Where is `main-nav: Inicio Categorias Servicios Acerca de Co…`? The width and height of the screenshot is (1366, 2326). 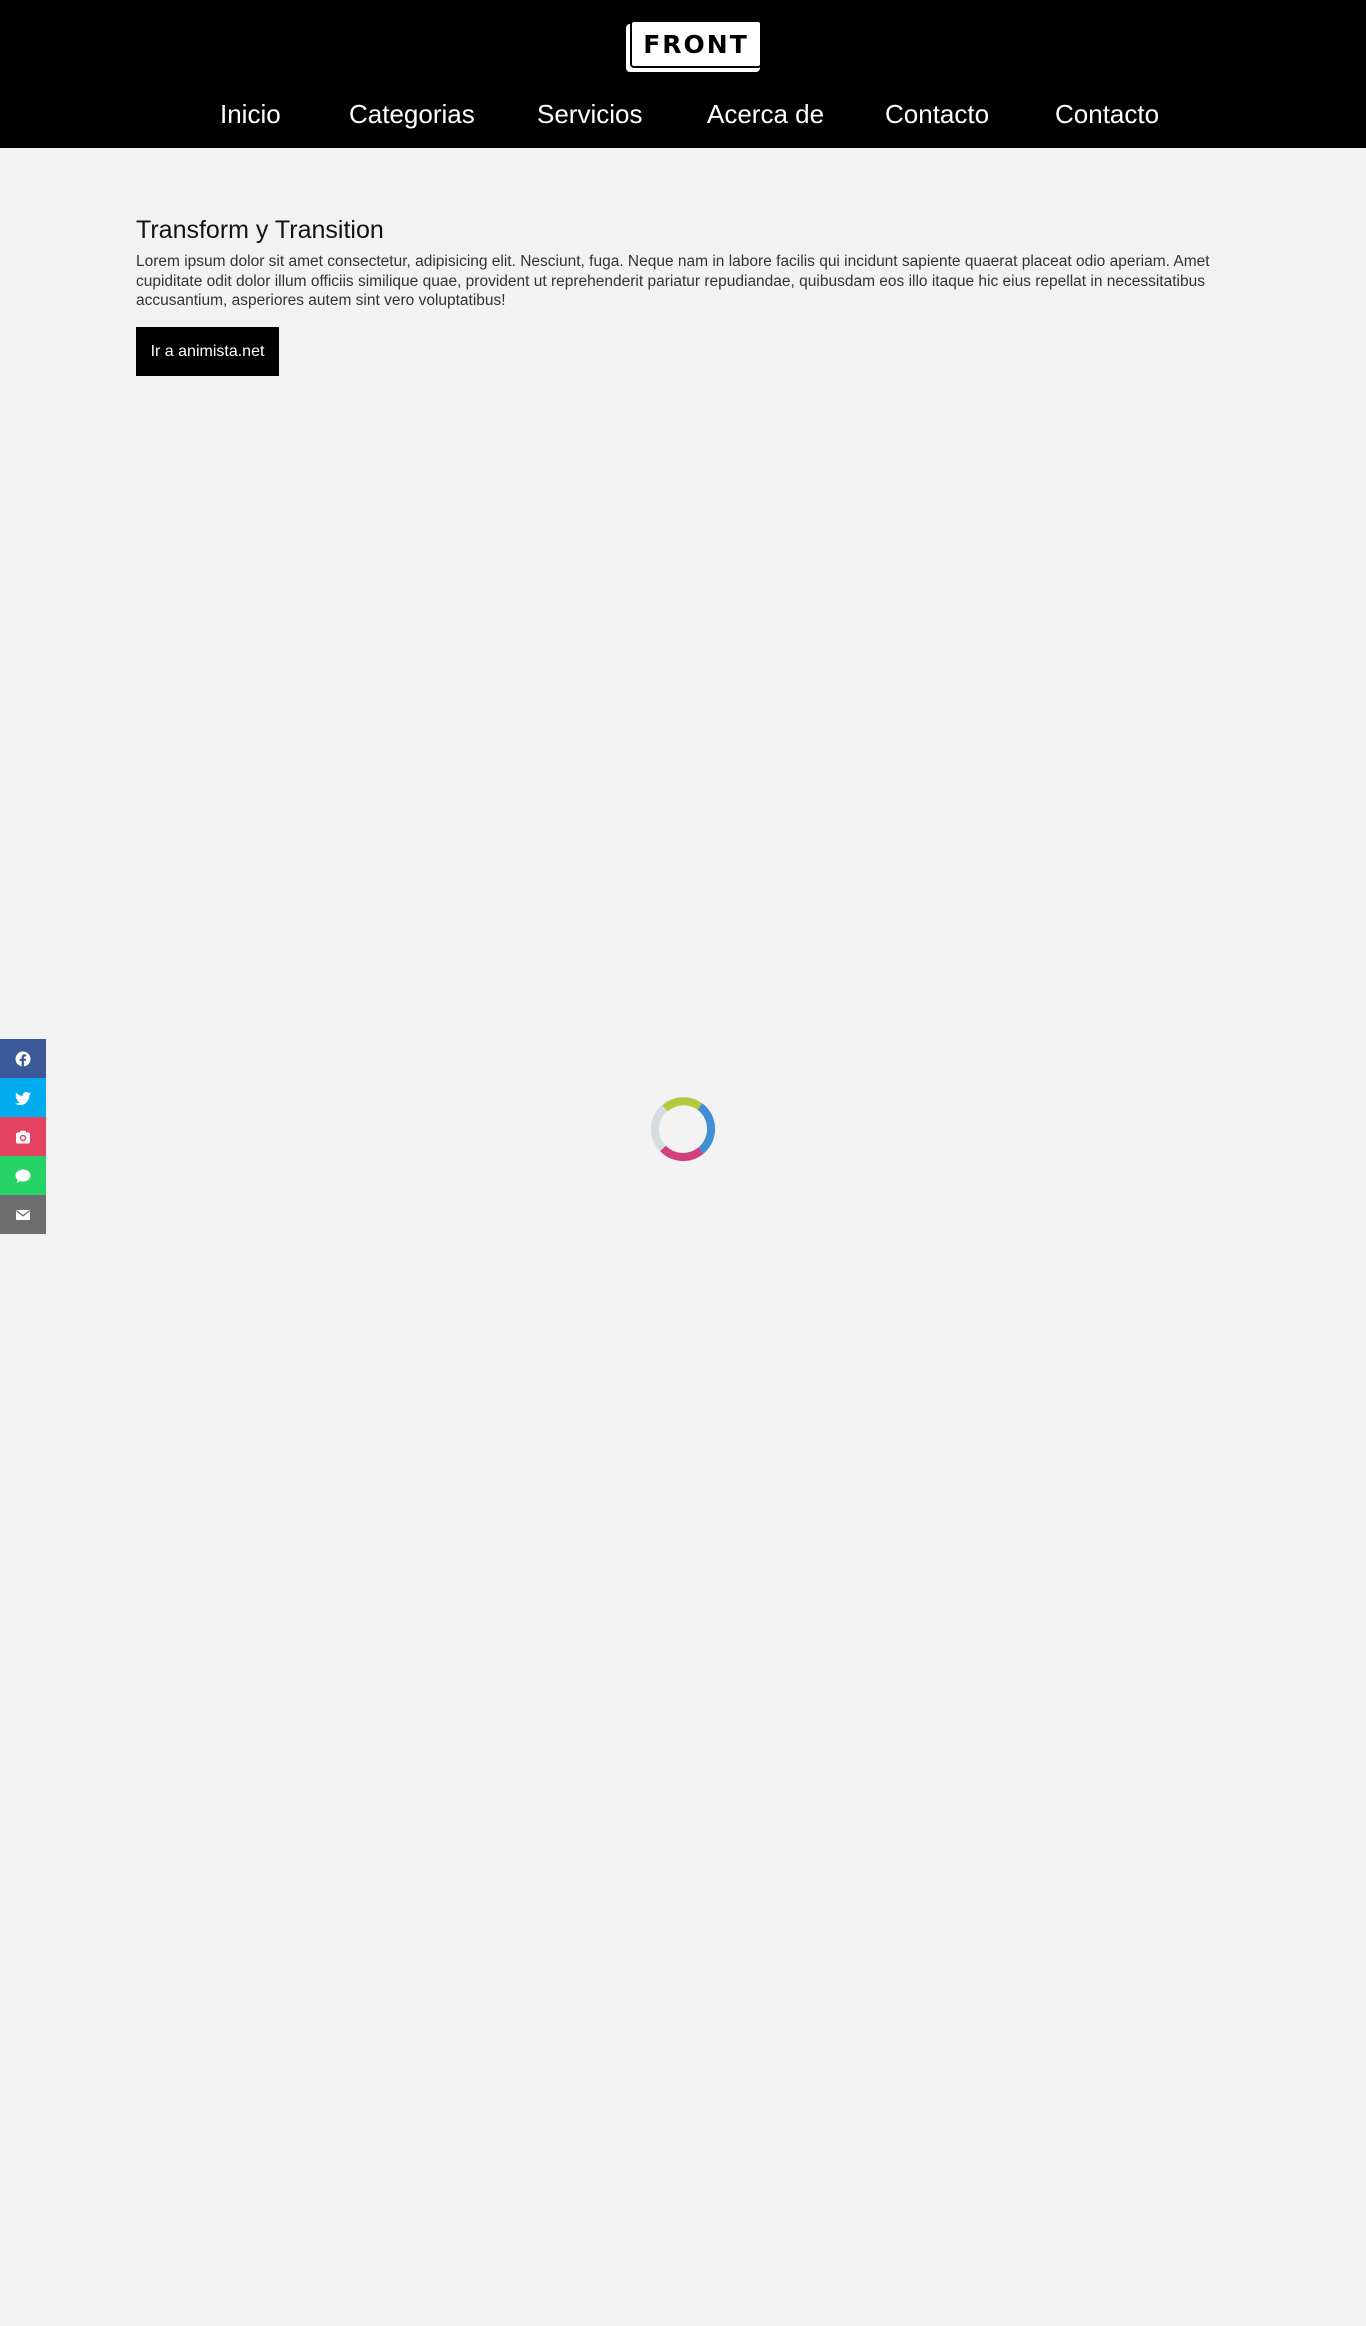 main-nav: Inicio Categorias Servicios Acerca de Co… is located at coordinates (683, 114).